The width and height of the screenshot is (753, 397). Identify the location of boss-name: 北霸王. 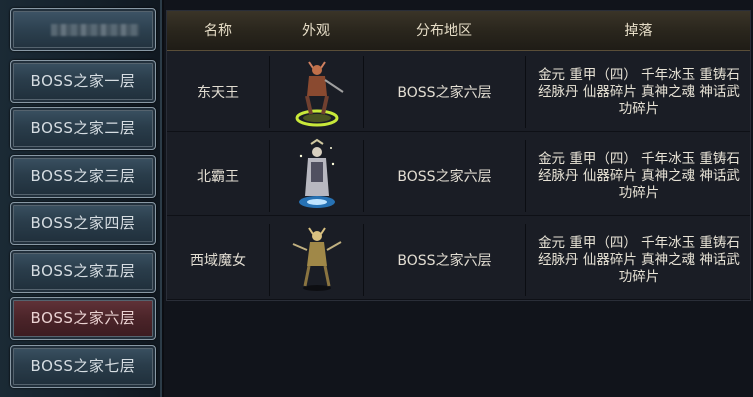
(218, 177).